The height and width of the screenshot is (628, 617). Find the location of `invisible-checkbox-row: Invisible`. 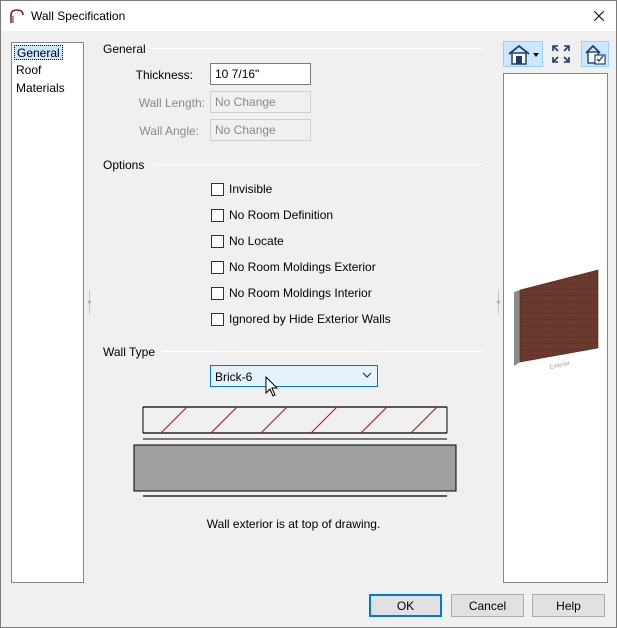

invisible-checkbox-row: Invisible is located at coordinates (241, 189).